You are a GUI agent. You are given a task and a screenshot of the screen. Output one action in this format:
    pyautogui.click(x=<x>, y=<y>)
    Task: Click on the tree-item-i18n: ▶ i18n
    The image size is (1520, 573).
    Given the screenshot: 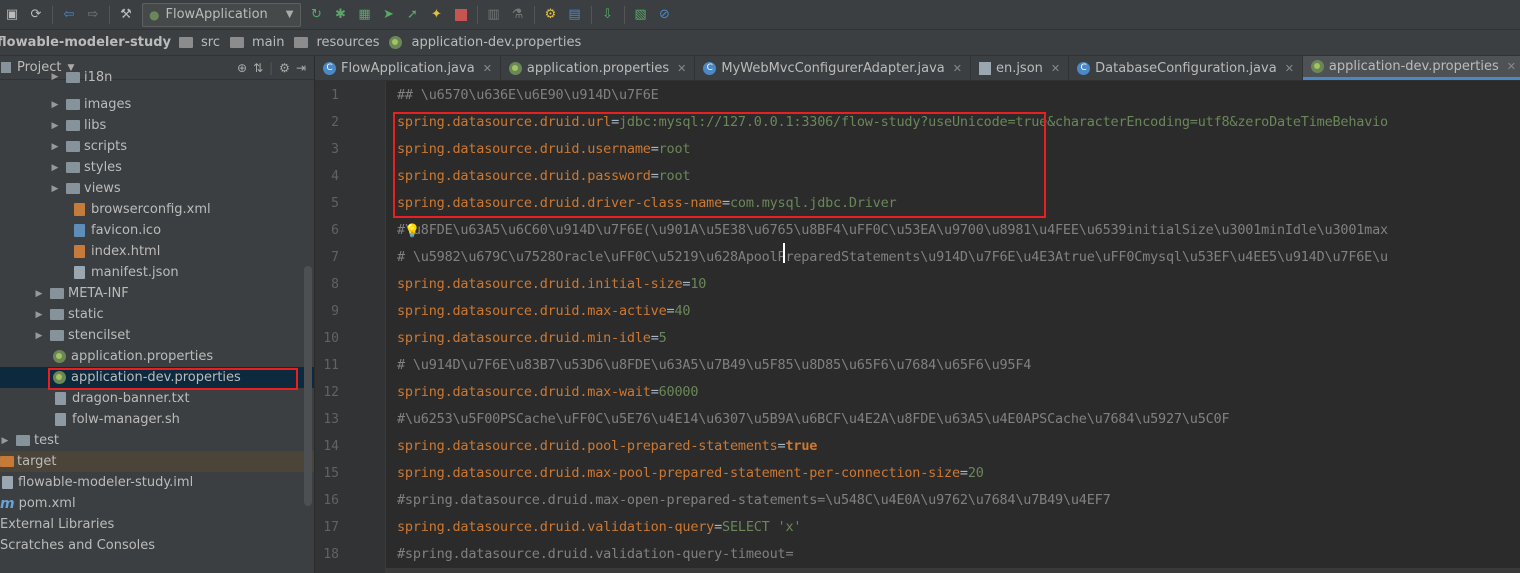 What is the action you would take?
    pyautogui.click(x=157, y=77)
    